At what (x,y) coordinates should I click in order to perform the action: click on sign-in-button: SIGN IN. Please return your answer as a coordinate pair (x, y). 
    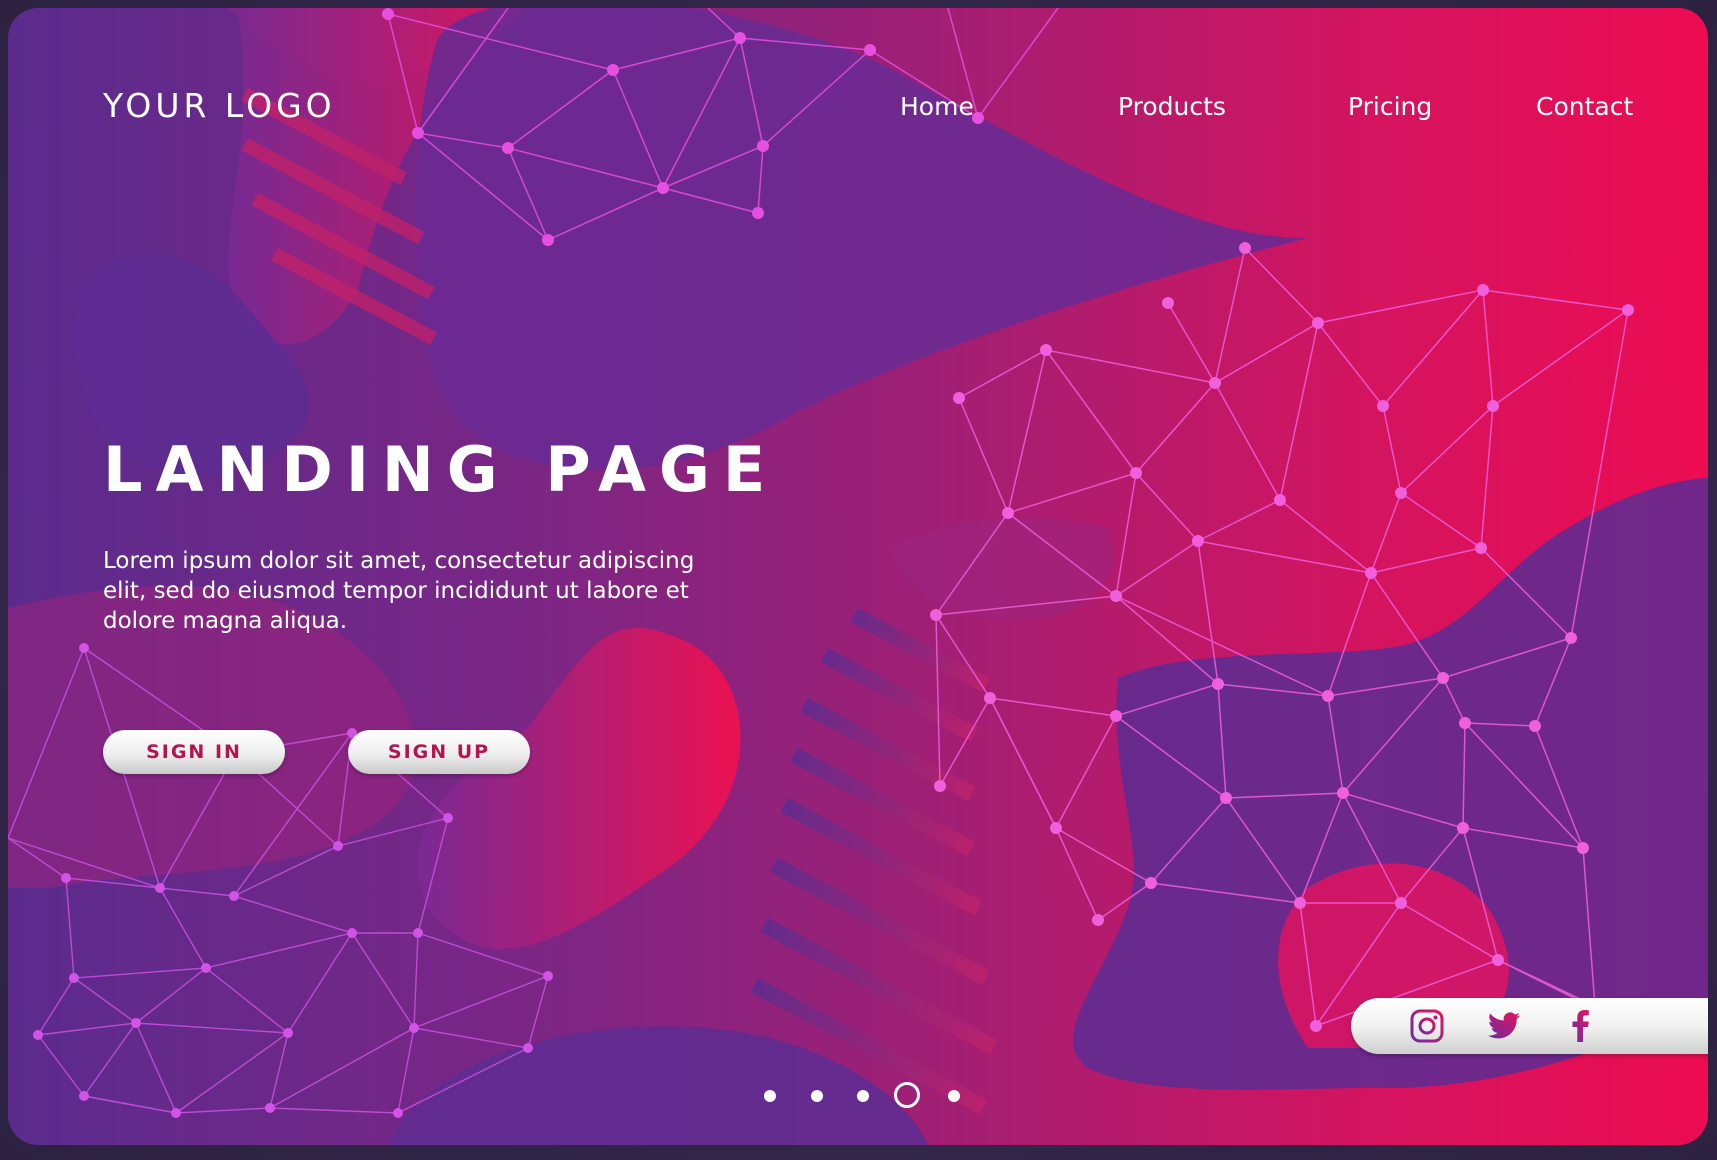
    Looking at the image, I should click on (194, 752).